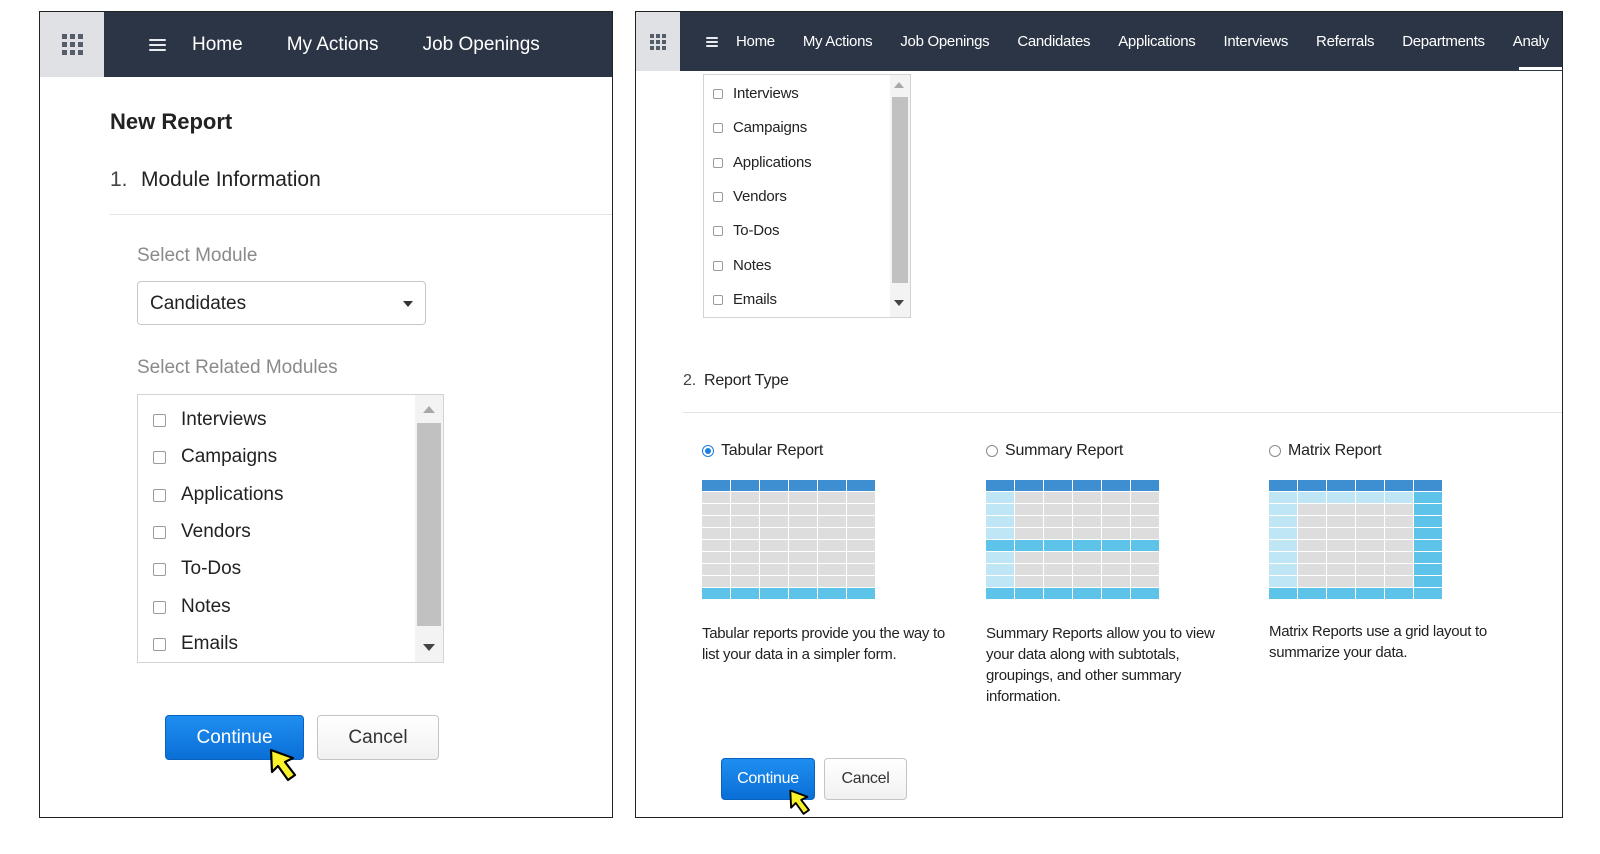  Describe the element at coordinates (1072, 539) in the screenshot. I see `summary-report-thumbnail` at that location.